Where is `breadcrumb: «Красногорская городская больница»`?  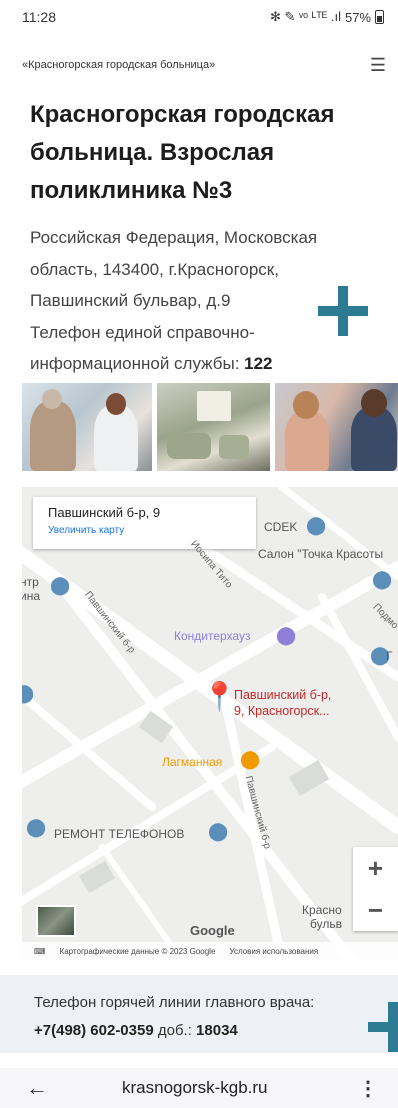
breadcrumb: «Красногорская городская больница» is located at coordinates (118, 65).